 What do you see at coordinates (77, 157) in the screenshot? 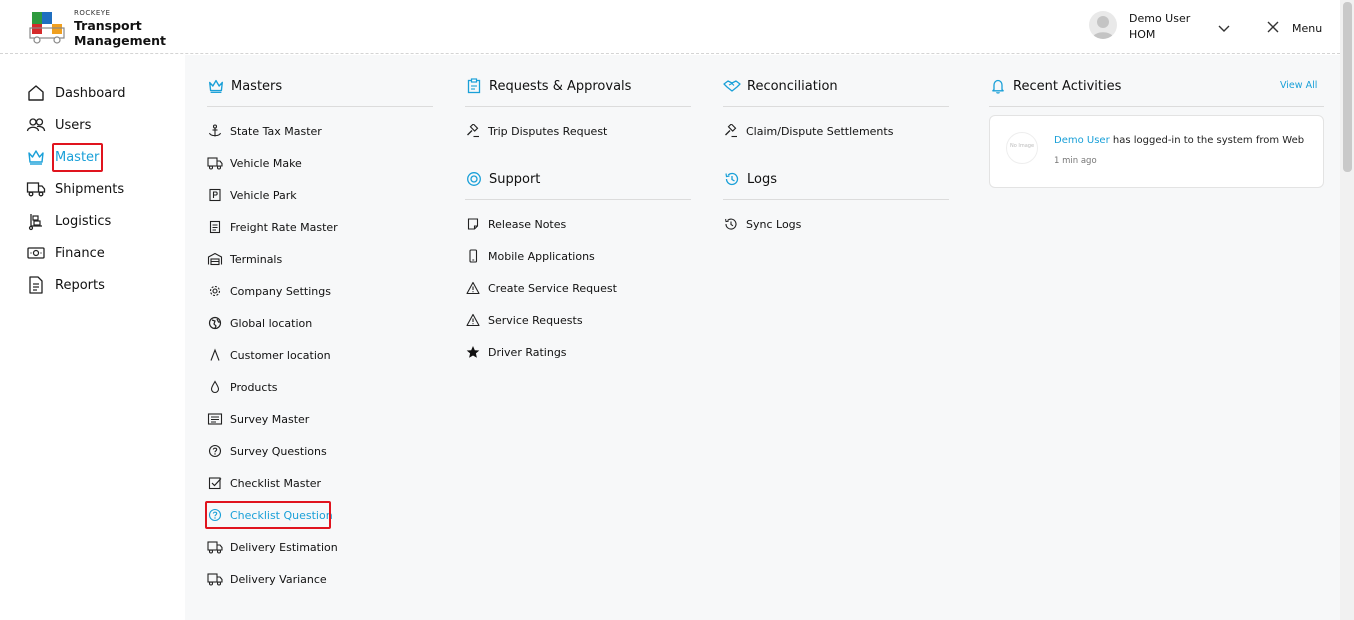
I see `highlight-box-master` at bounding box center [77, 157].